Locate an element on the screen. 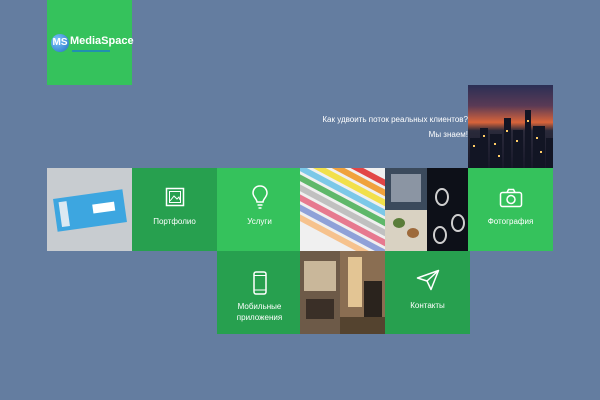 This screenshot has height=400, width=600. logo-mark-letters: MS is located at coordinates (60, 42).